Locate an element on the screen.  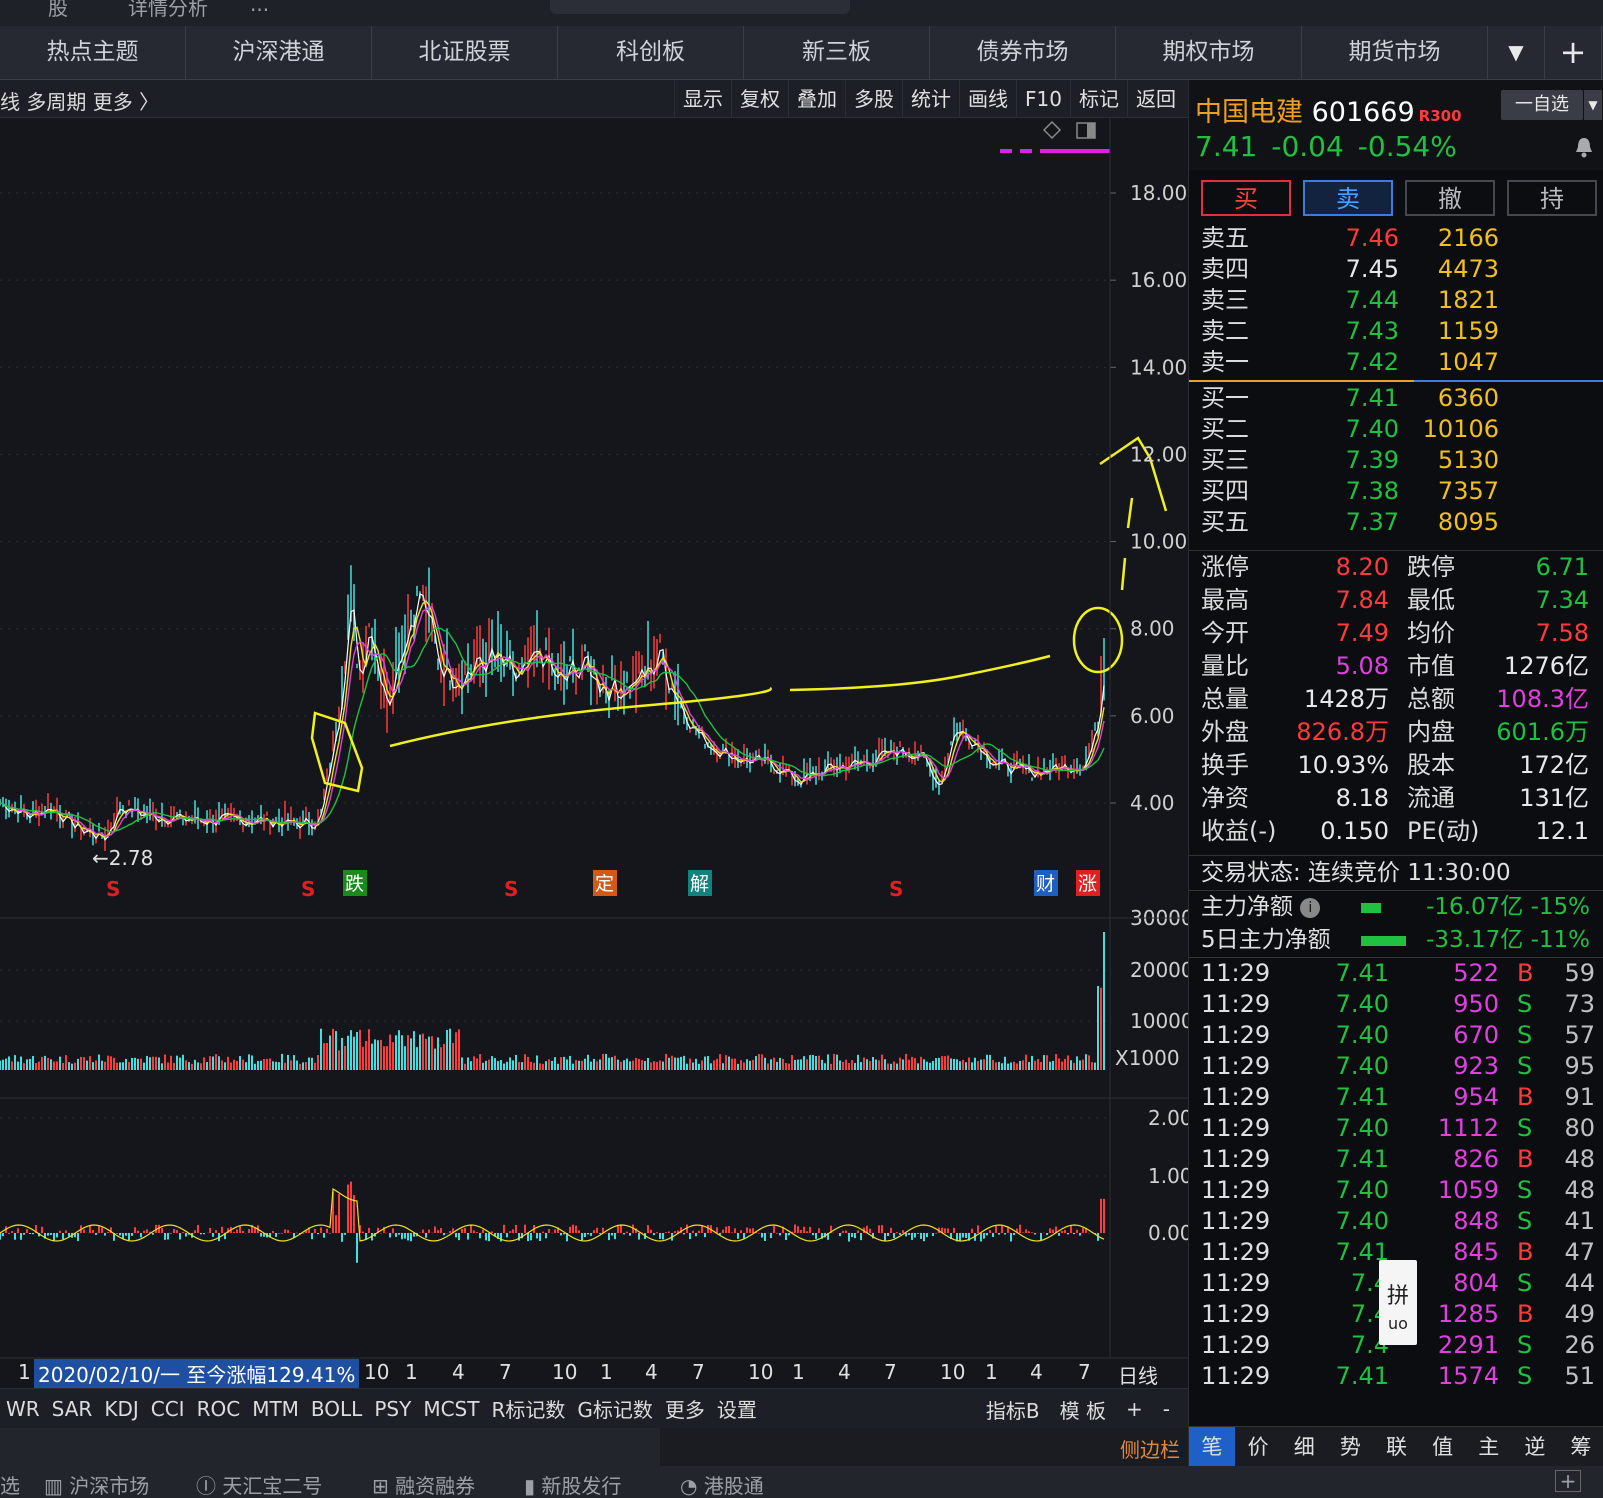
ind-tab-g-mark: G标记数 is located at coordinates (615, 1408).